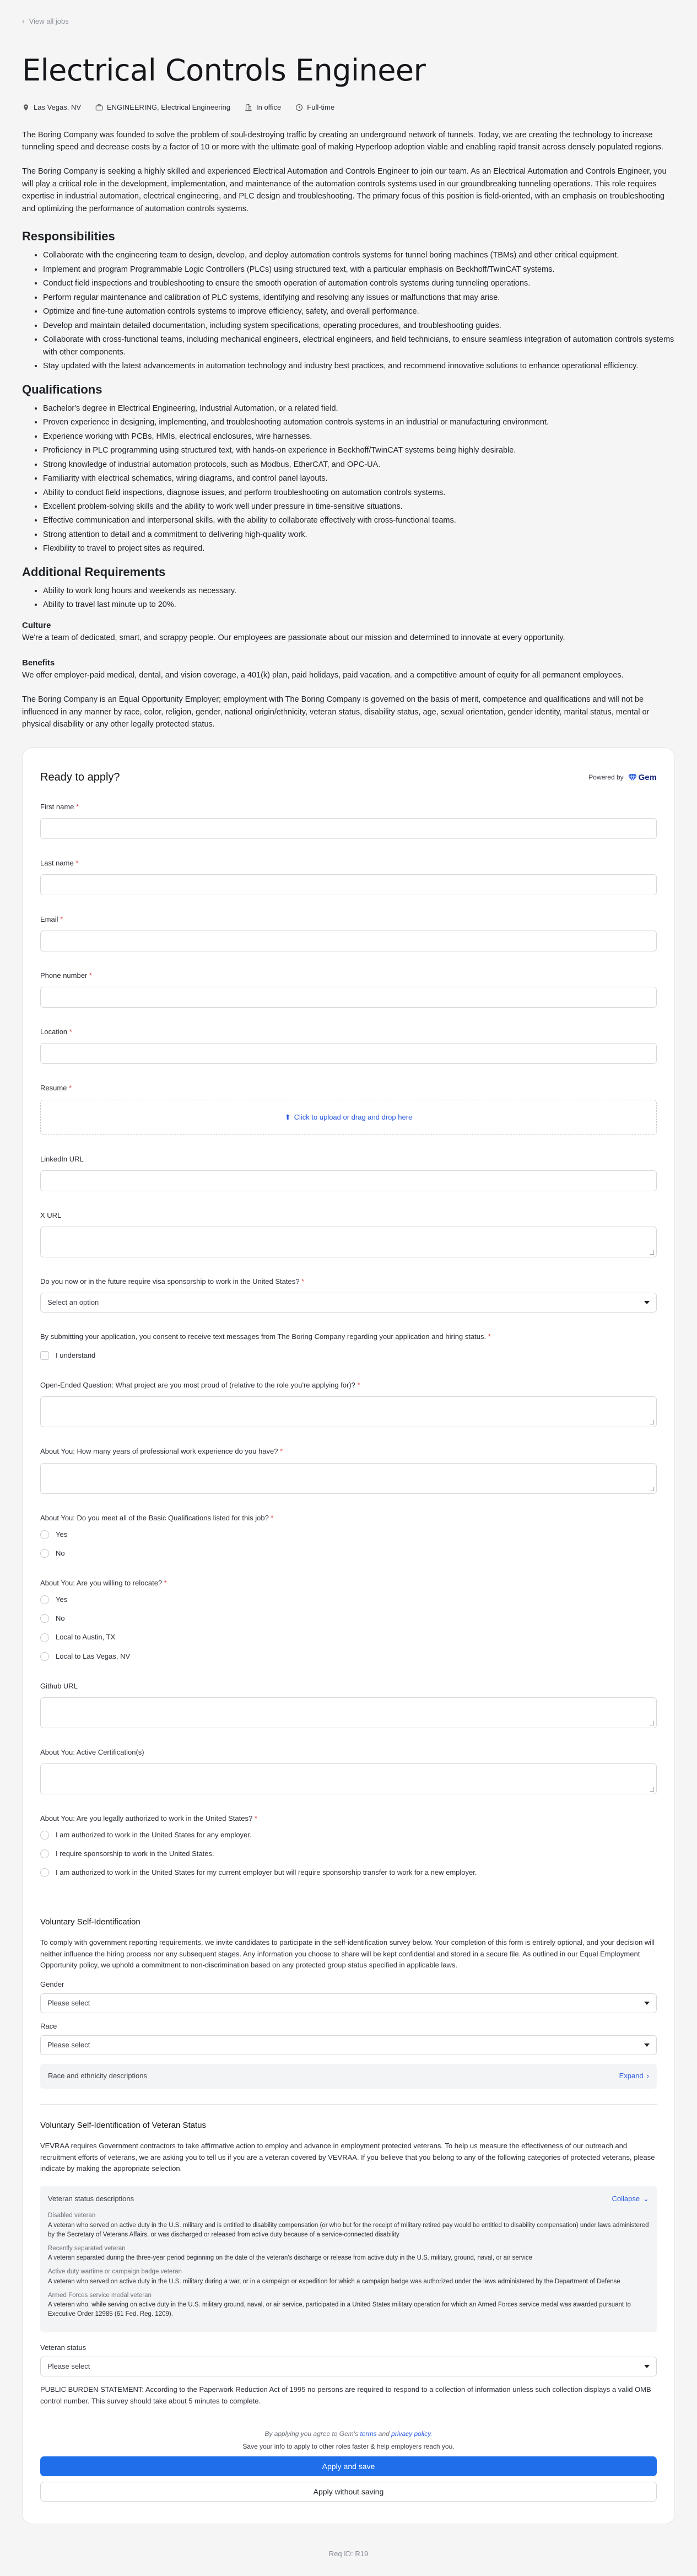 This screenshot has width=697, height=2576. I want to click on list-item: Ability to travel last minute up to 20%., so click(359, 605).